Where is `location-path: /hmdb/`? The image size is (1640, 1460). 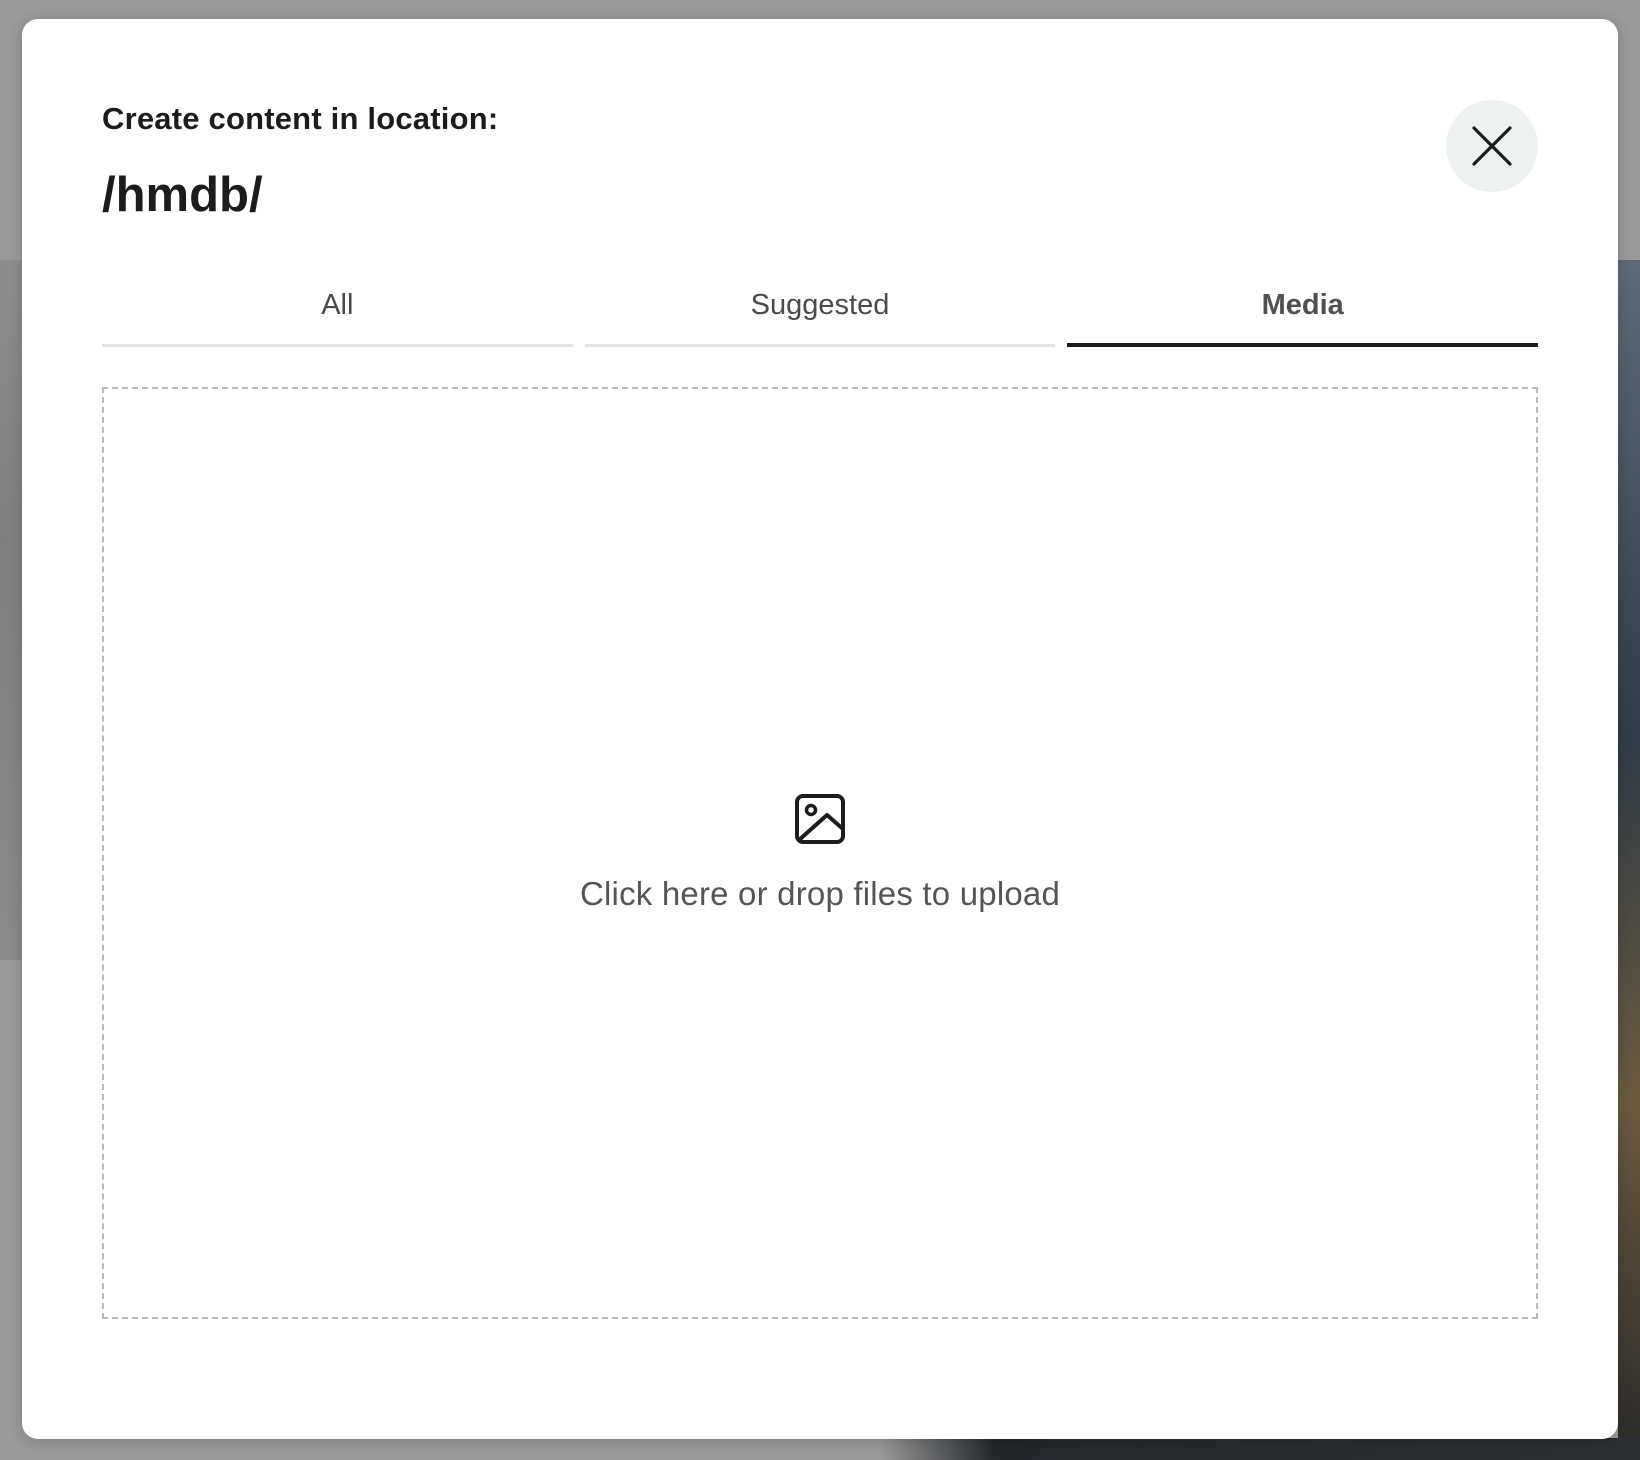 location-path: /hmdb/ is located at coordinates (182, 195).